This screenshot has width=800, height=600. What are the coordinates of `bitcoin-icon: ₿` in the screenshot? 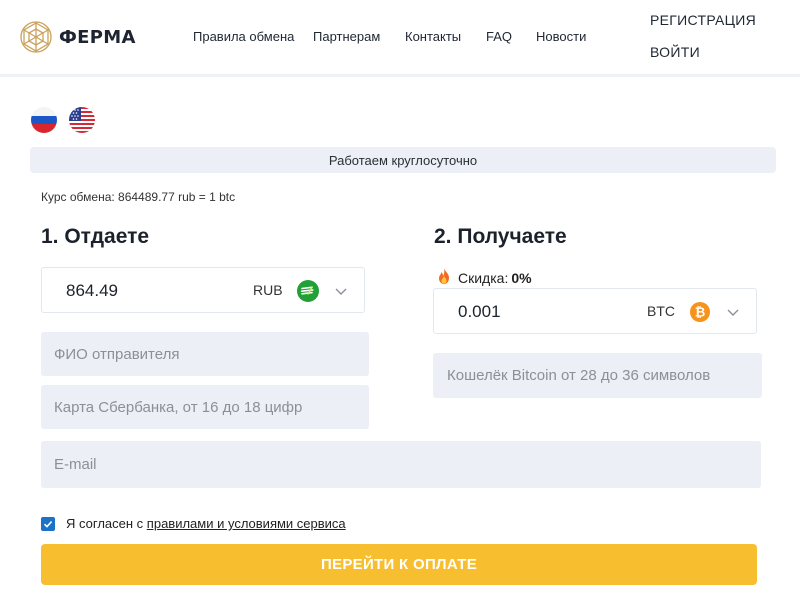 It's located at (700, 312).